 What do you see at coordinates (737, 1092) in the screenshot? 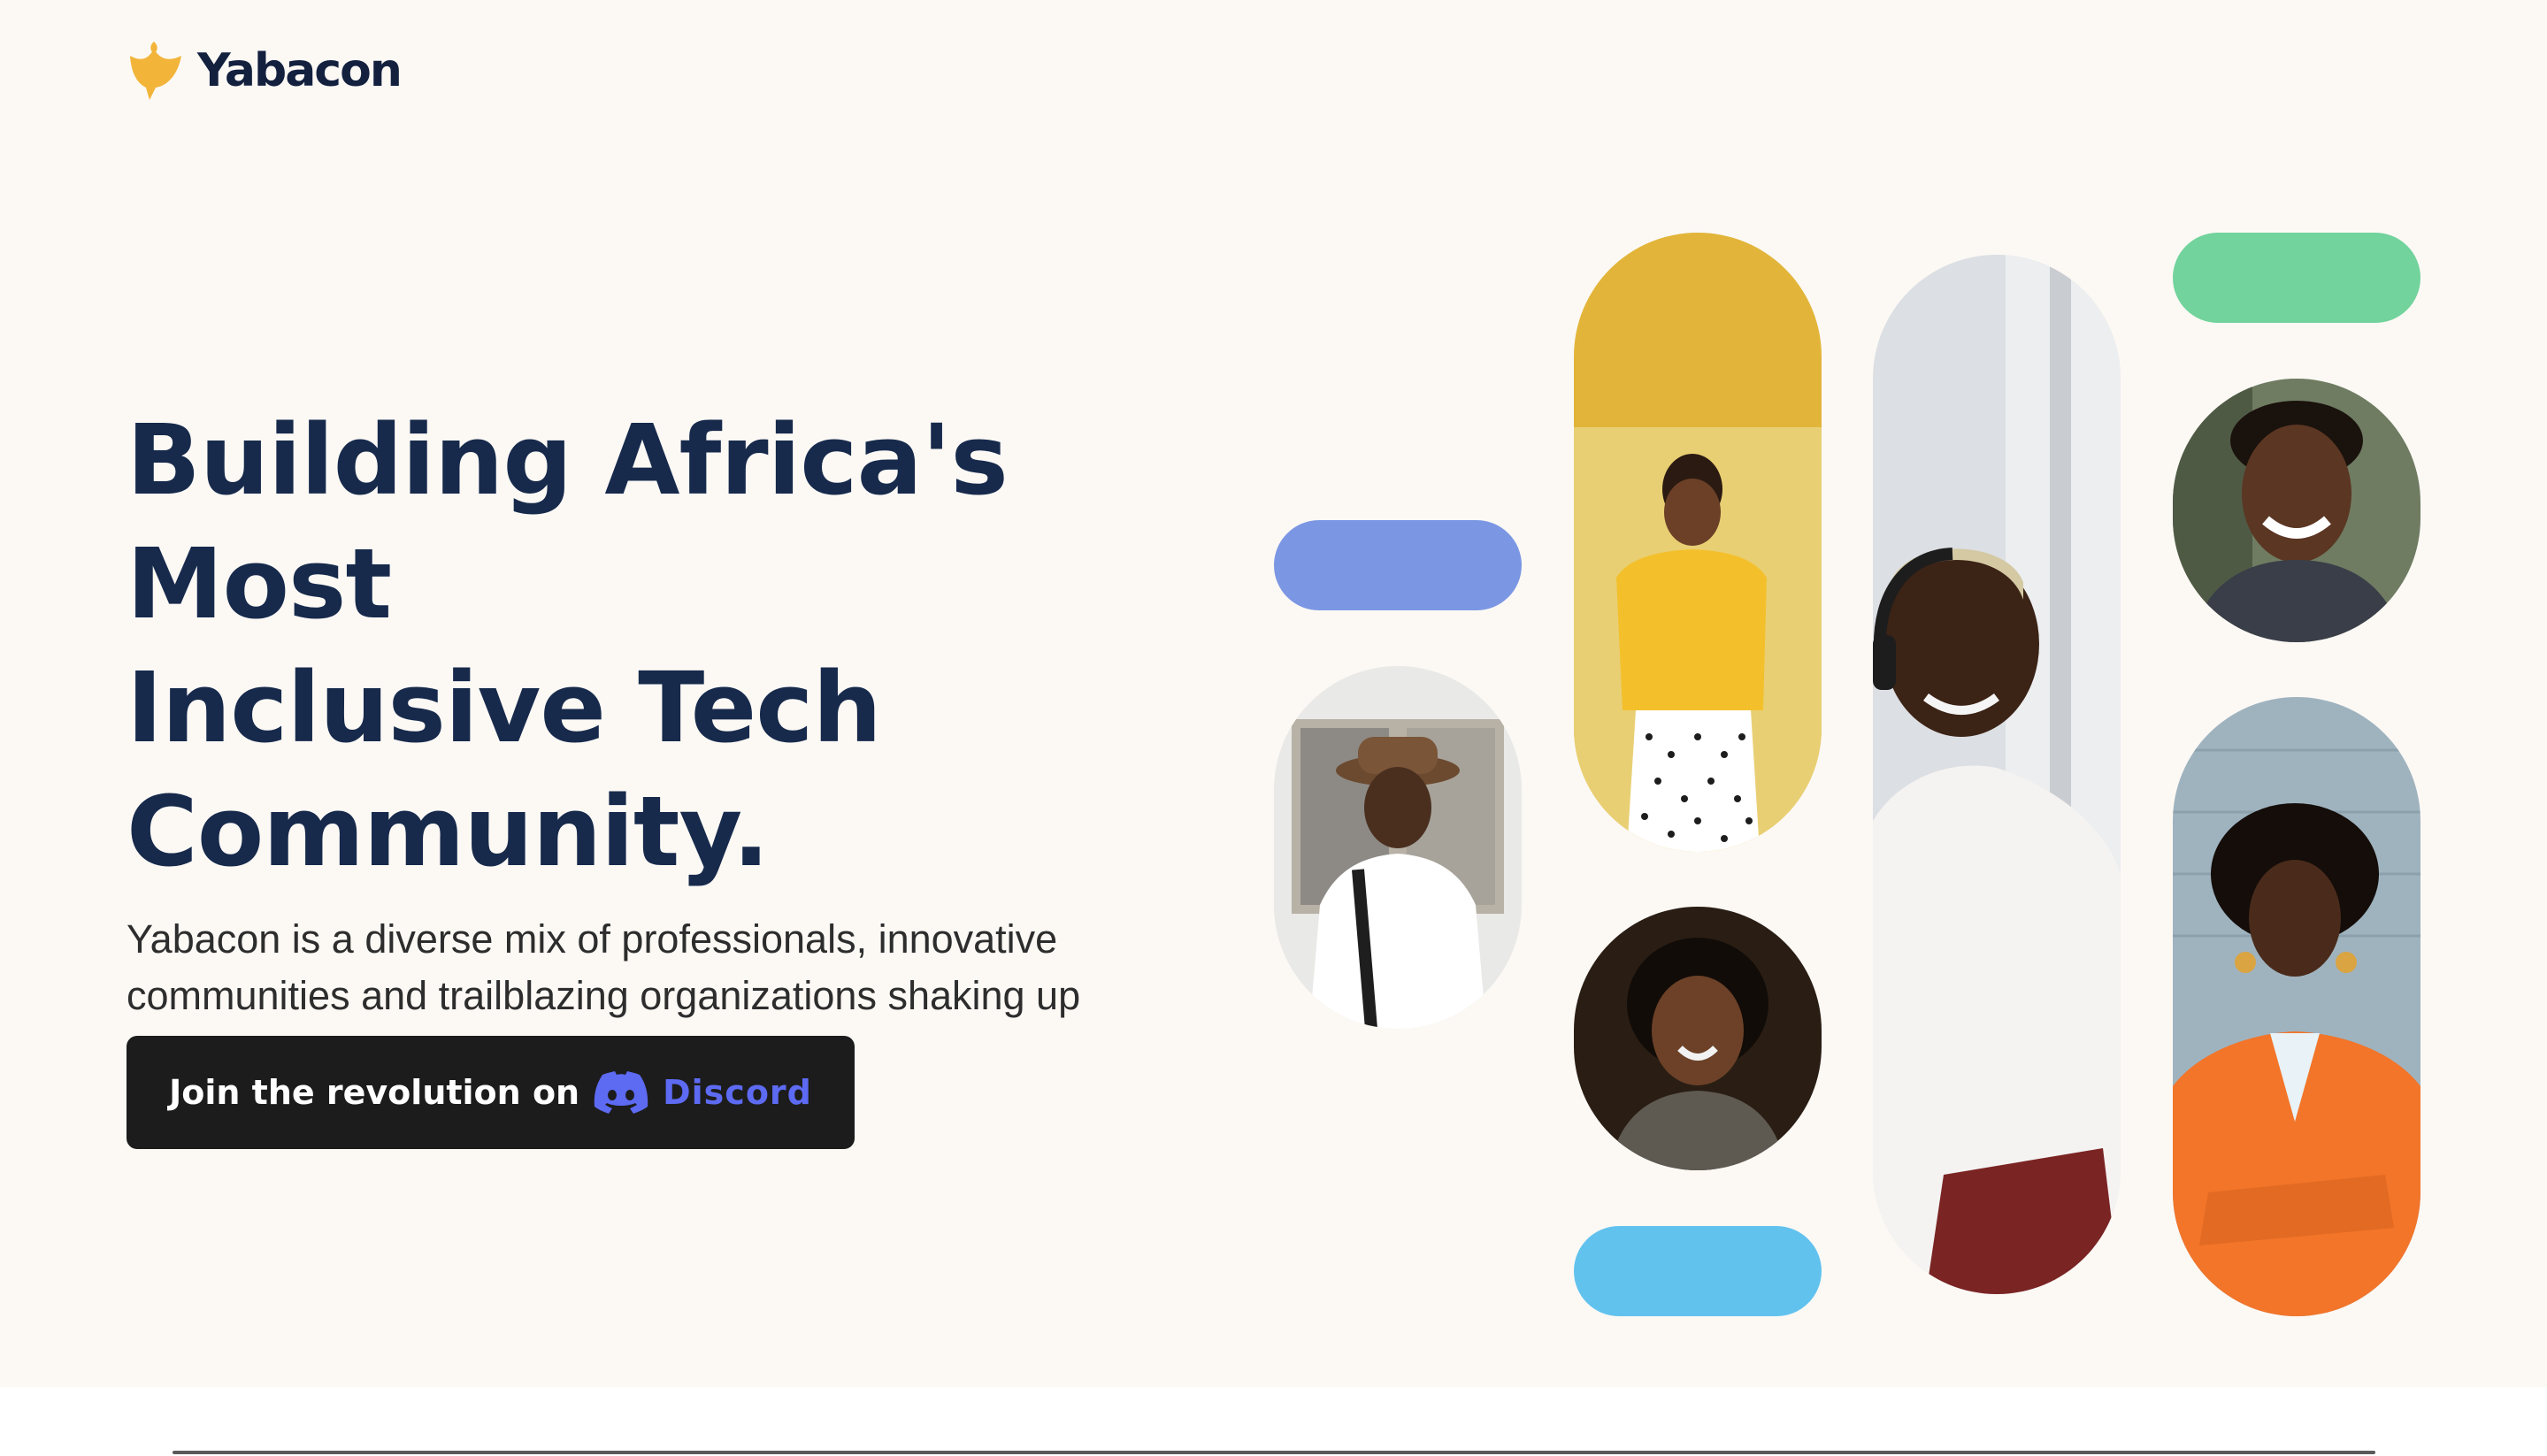
I see `discord-wordmark: Discord` at bounding box center [737, 1092].